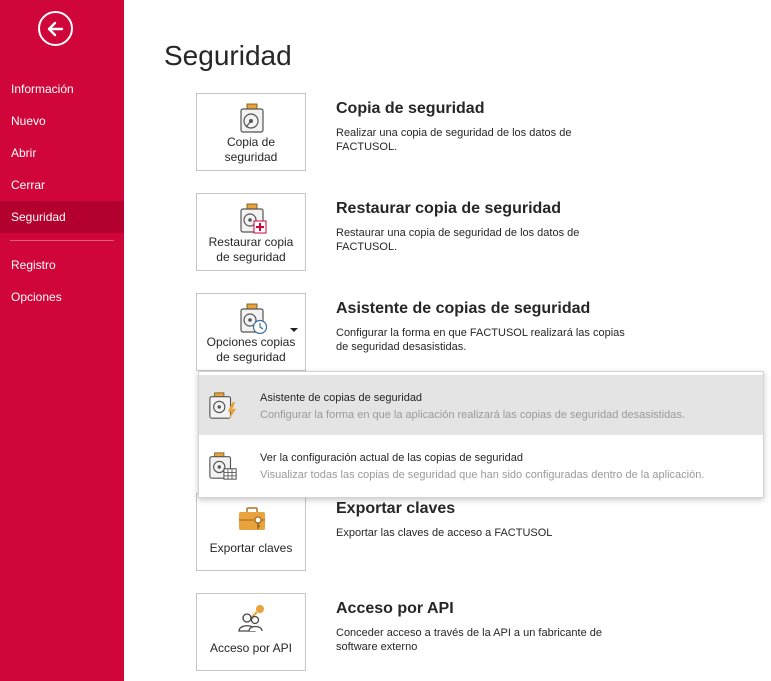 The image size is (771, 681). Describe the element at coordinates (62, 153) in the screenshot. I see `sidebar-item-abrir: Abrir` at that location.